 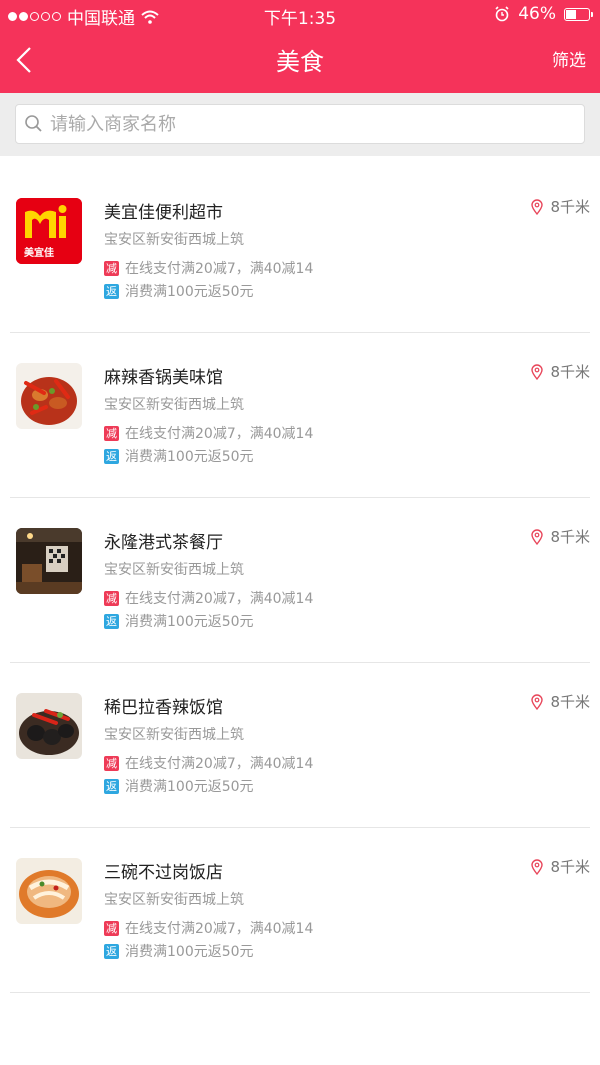 What do you see at coordinates (502, 14) in the screenshot?
I see `alarm-icon` at bounding box center [502, 14].